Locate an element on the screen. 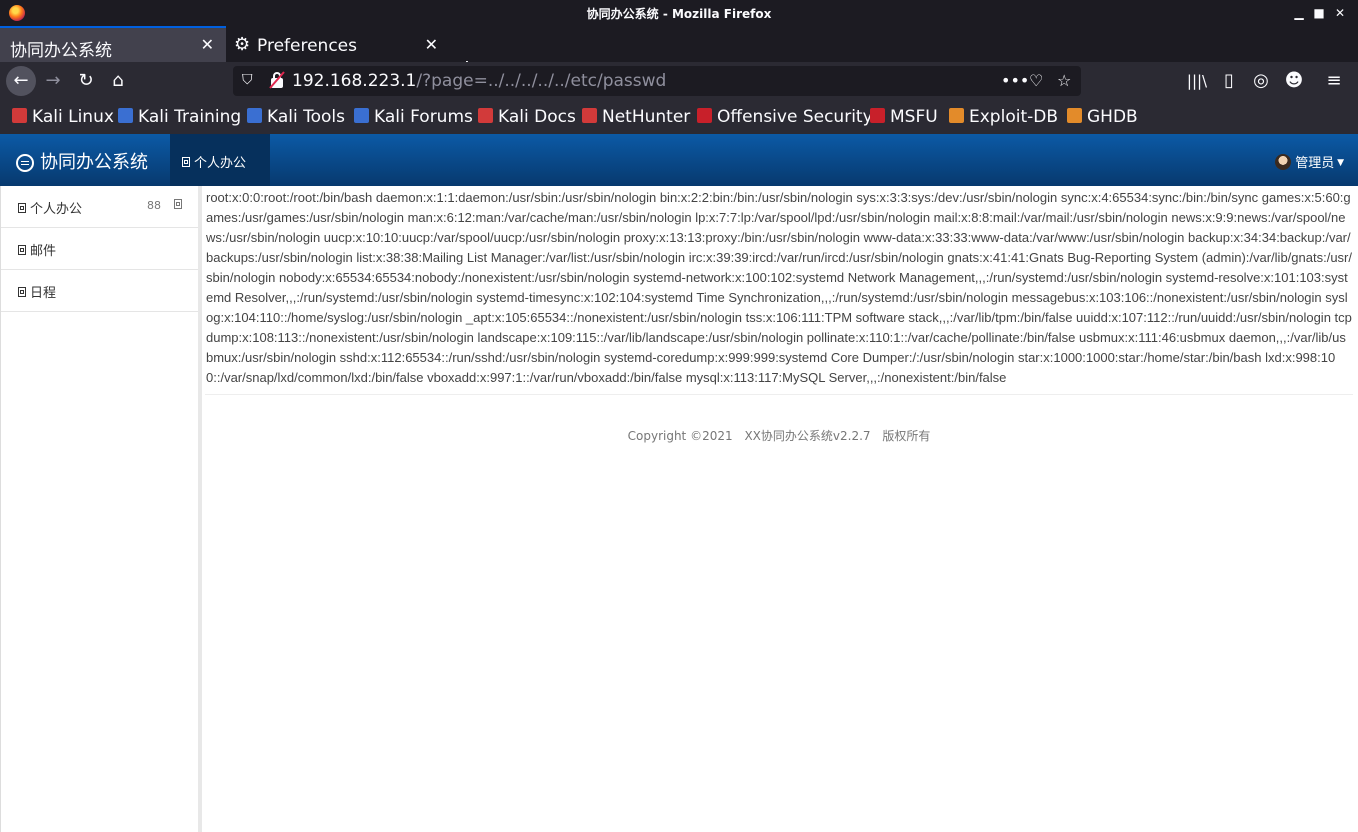  app-brand-label: 协同办公系统 is located at coordinates (94, 162).